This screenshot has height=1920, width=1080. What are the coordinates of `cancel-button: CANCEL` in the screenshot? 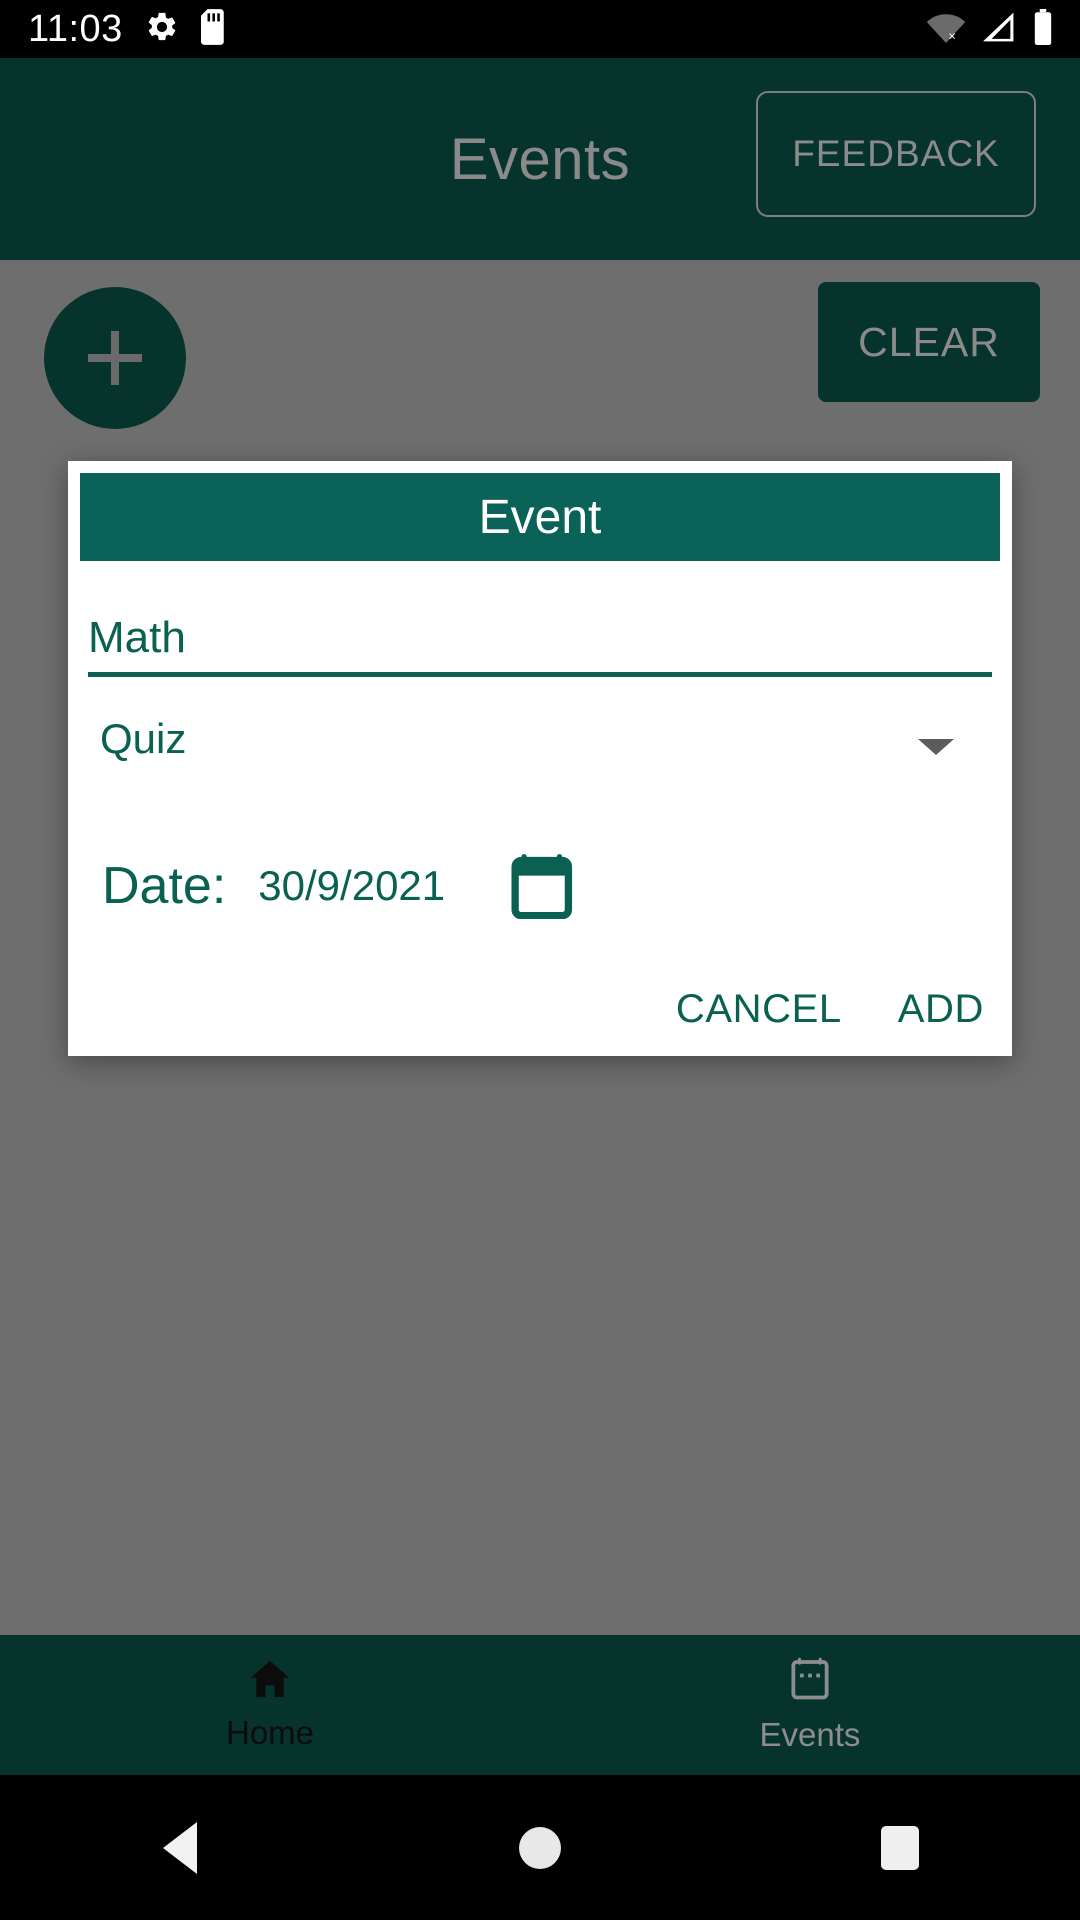 It's located at (759, 1009).